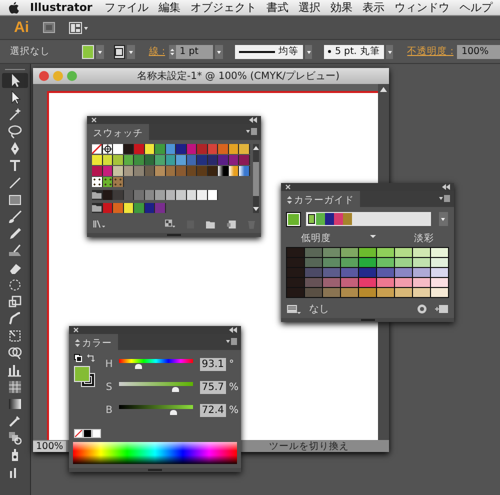 The width and height of the screenshot is (500, 495). I want to click on menu-item: 効果, so click(341, 7).